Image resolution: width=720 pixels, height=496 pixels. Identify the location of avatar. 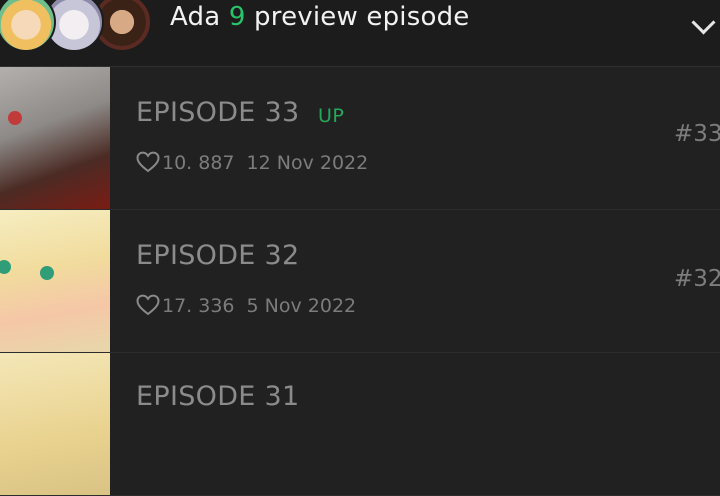
(28, 26).